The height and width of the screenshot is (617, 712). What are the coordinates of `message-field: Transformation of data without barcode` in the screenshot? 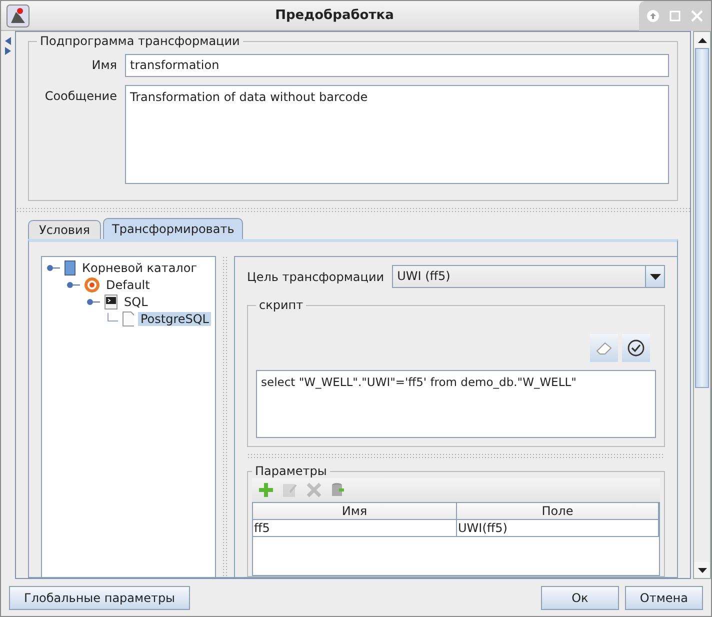 It's located at (397, 134).